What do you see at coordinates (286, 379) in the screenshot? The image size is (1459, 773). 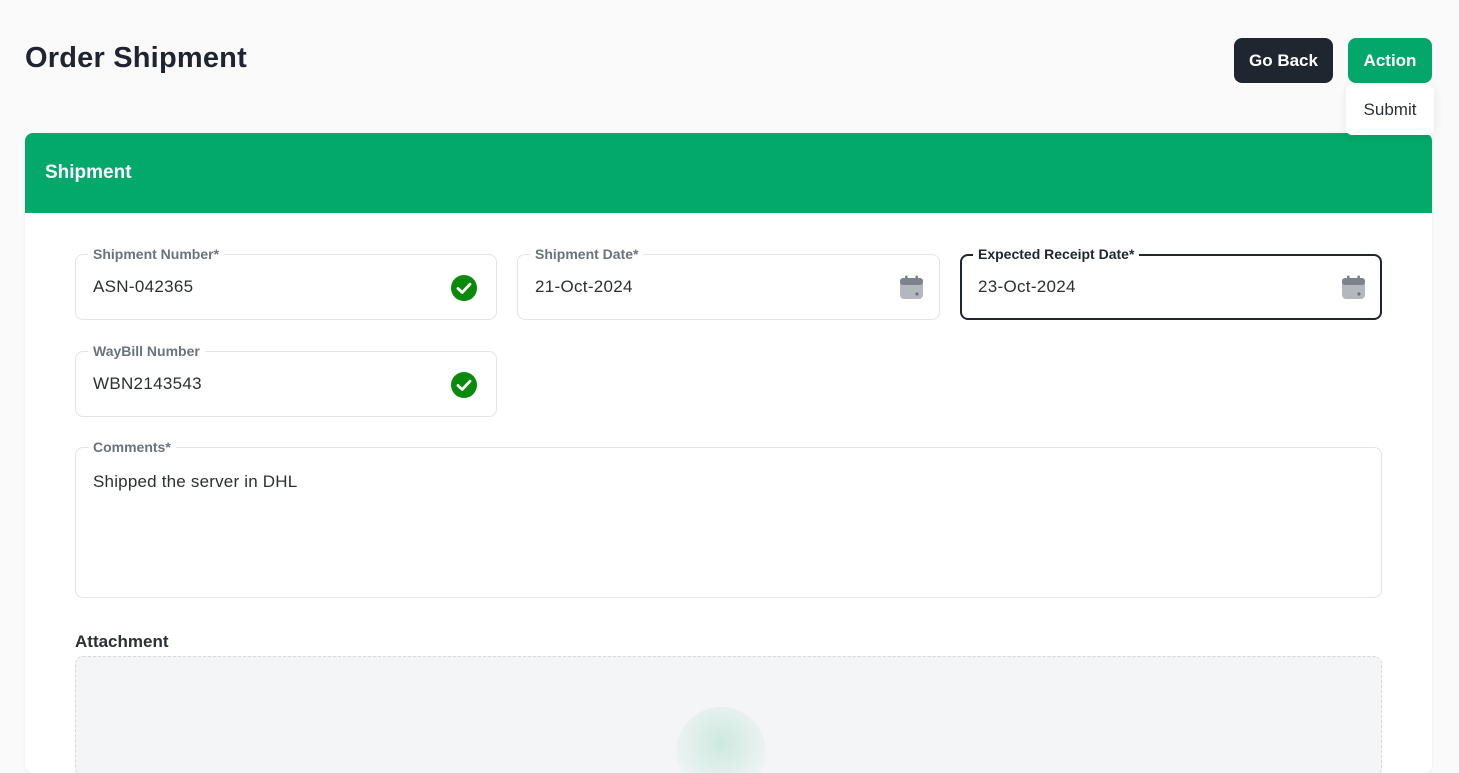 I see `waybill-number-field: WayBill Number WBN2143543` at bounding box center [286, 379].